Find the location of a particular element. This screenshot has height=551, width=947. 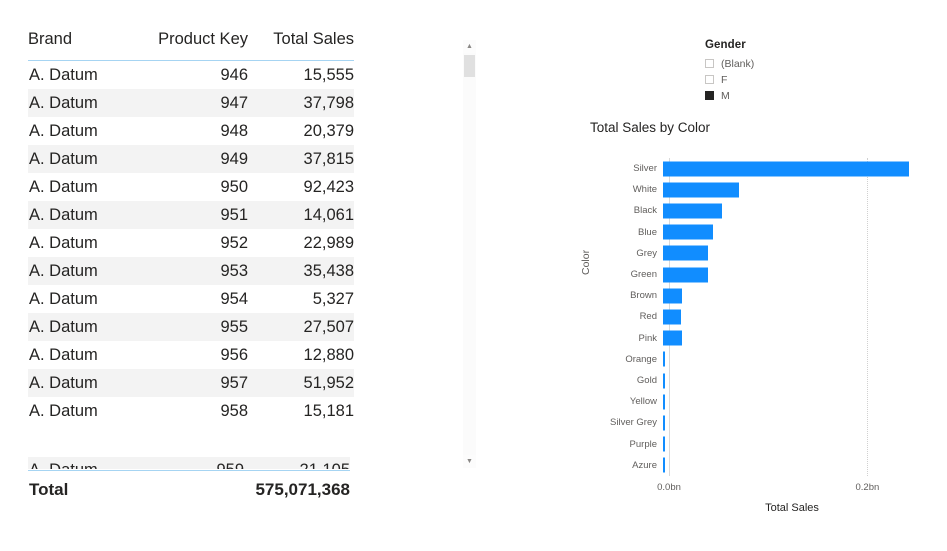

column-header-product-key: Product Key is located at coordinates (194, 45).